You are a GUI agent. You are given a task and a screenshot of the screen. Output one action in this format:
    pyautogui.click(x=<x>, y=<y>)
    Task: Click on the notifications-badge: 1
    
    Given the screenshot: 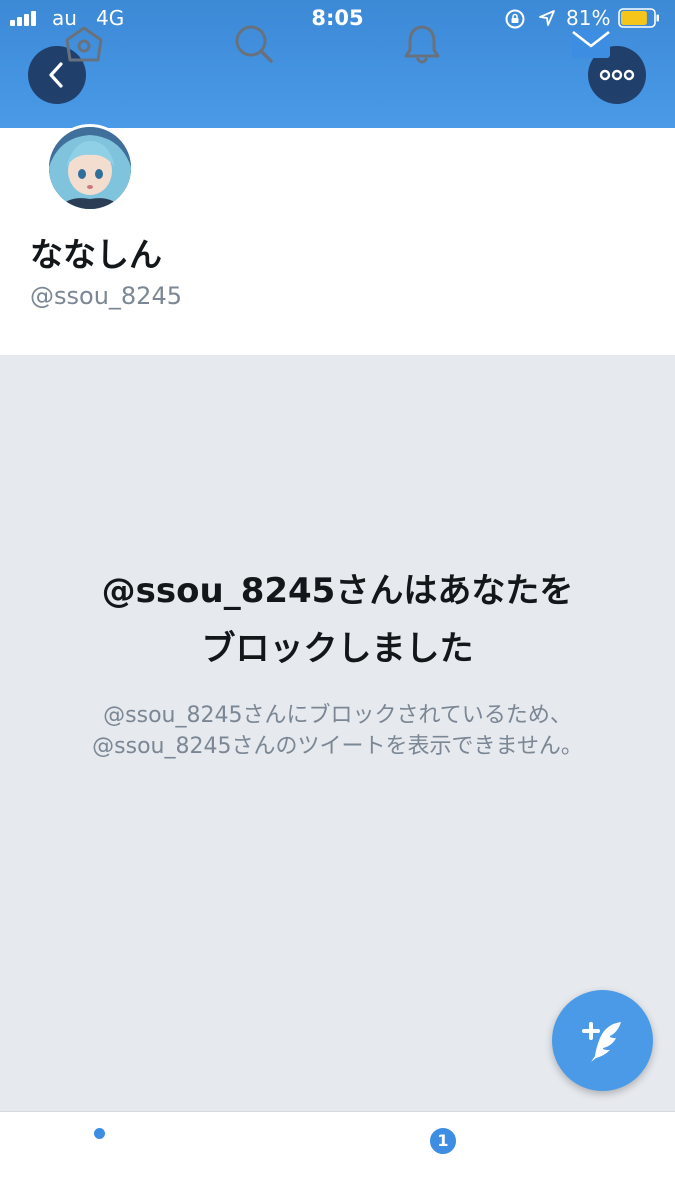 What is the action you would take?
    pyautogui.click(x=443, y=1141)
    